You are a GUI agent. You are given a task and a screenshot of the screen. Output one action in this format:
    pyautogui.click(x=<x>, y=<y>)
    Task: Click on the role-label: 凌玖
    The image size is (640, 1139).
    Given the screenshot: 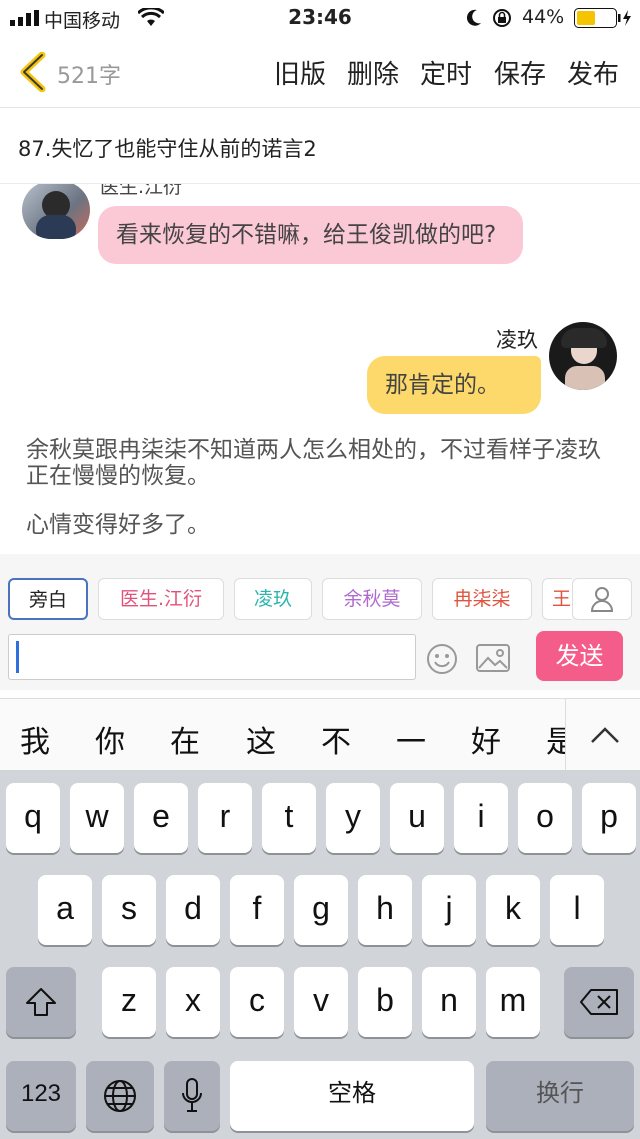 What is the action you would take?
    pyautogui.click(x=272, y=599)
    